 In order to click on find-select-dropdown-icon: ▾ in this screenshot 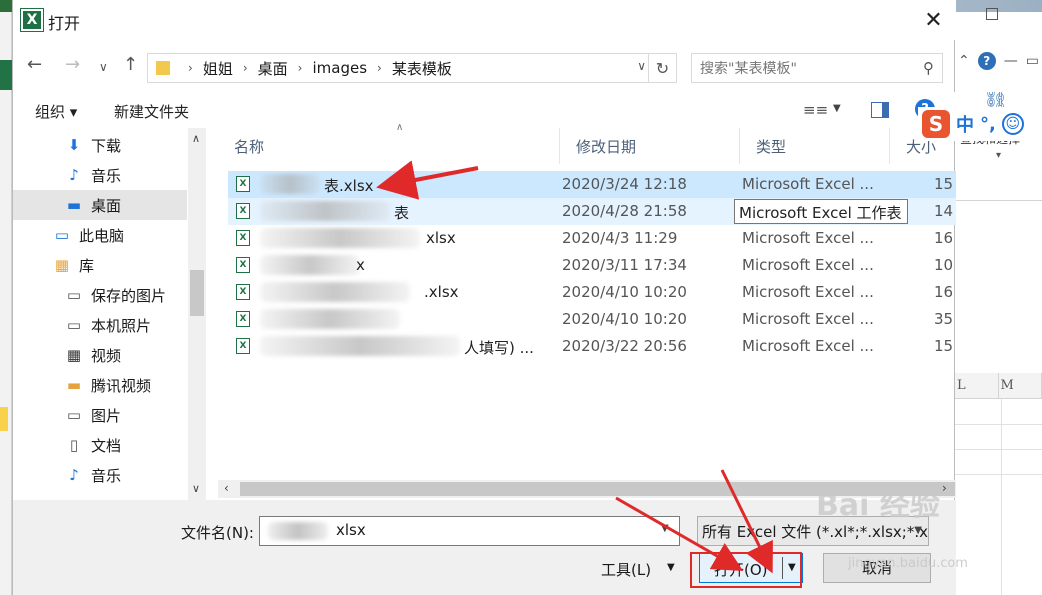, I will do `click(998, 155)`.